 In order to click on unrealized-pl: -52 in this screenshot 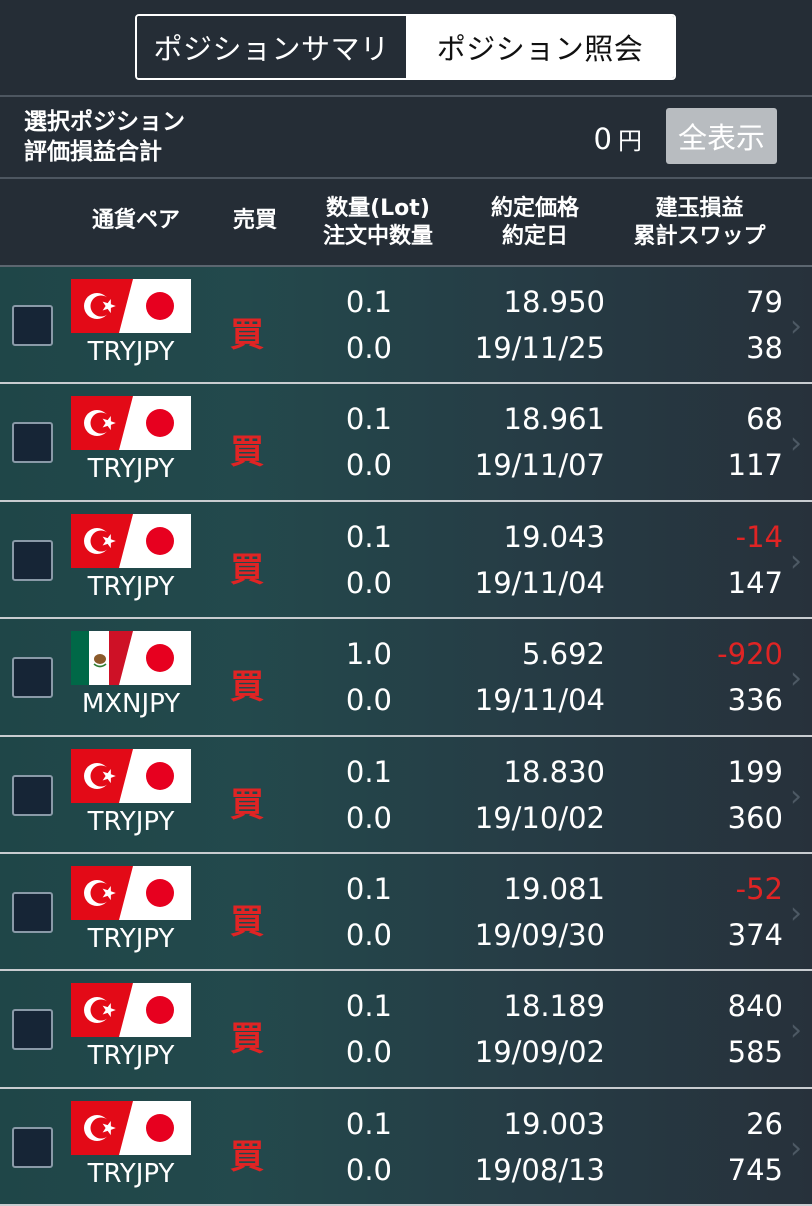, I will do `click(759, 888)`.